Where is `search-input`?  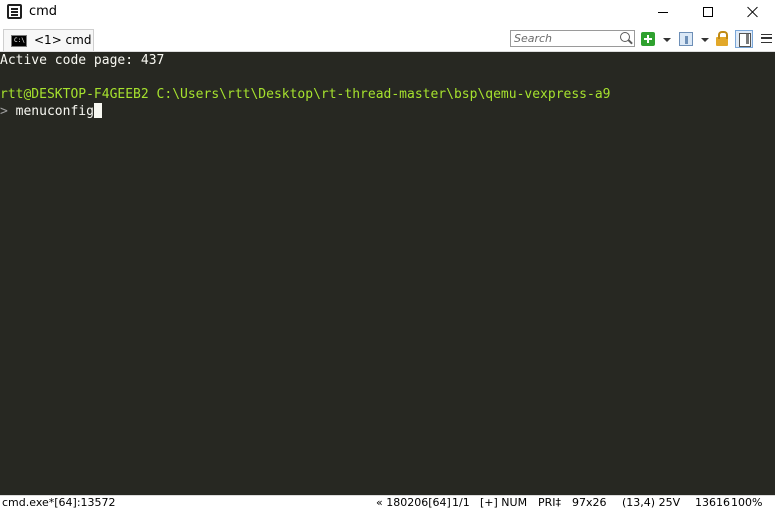
search-input is located at coordinates (563, 38).